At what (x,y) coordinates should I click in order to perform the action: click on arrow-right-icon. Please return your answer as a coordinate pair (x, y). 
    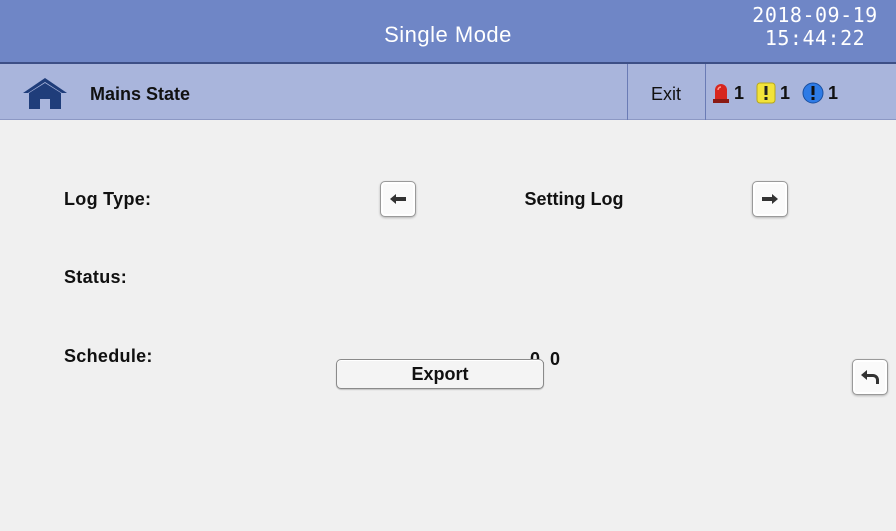
    Looking at the image, I should click on (770, 199).